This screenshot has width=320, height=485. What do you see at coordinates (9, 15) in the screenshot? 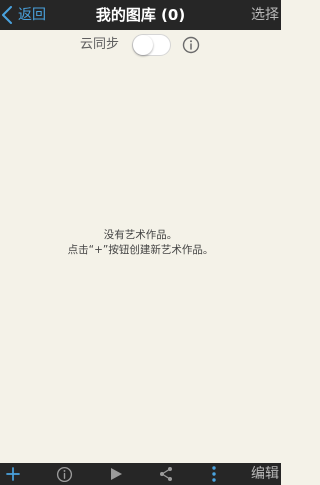
I see `chevron-left-icon` at bounding box center [9, 15].